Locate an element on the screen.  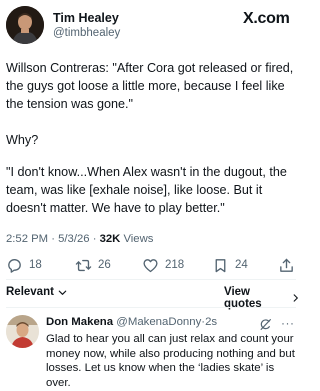
more-options-button: ··· is located at coordinates (288, 323).